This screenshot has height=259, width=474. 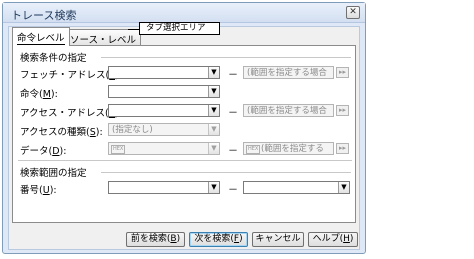 What do you see at coordinates (41, 39) in the screenshot?
I see `tab-label: 命令レベル` at bounding box center [41, 39].